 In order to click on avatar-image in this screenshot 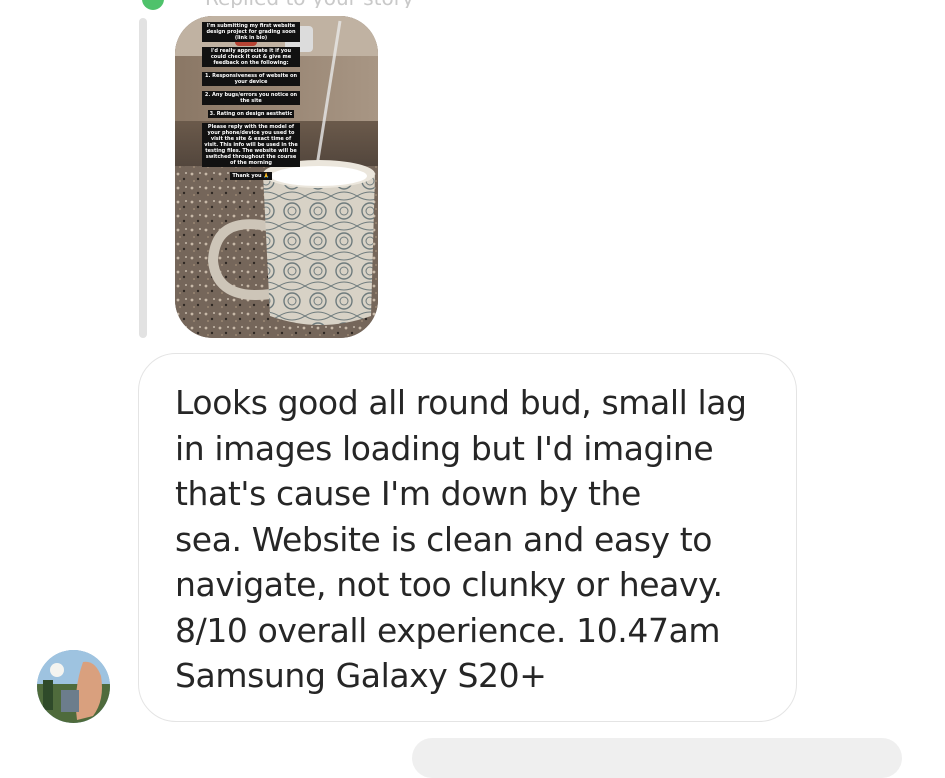, I will do `click(73, 686)`.